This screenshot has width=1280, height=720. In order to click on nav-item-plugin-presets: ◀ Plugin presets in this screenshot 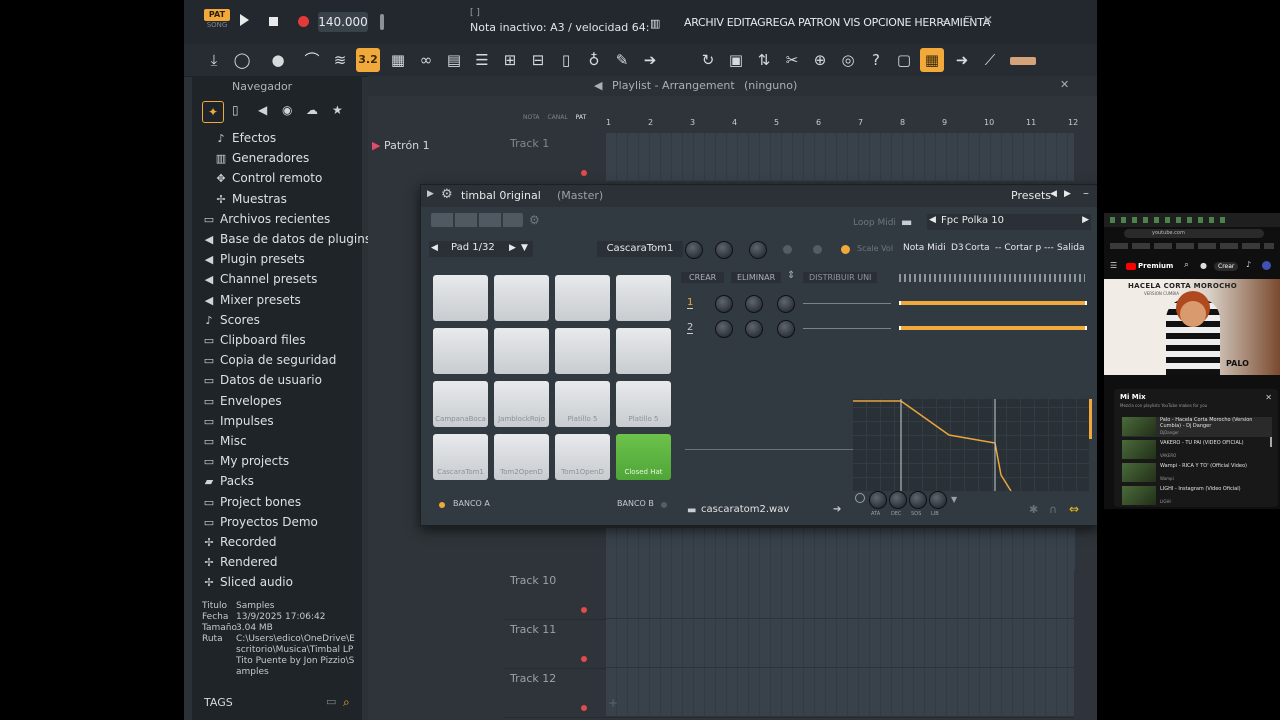, I will do `click(253, 259)`.